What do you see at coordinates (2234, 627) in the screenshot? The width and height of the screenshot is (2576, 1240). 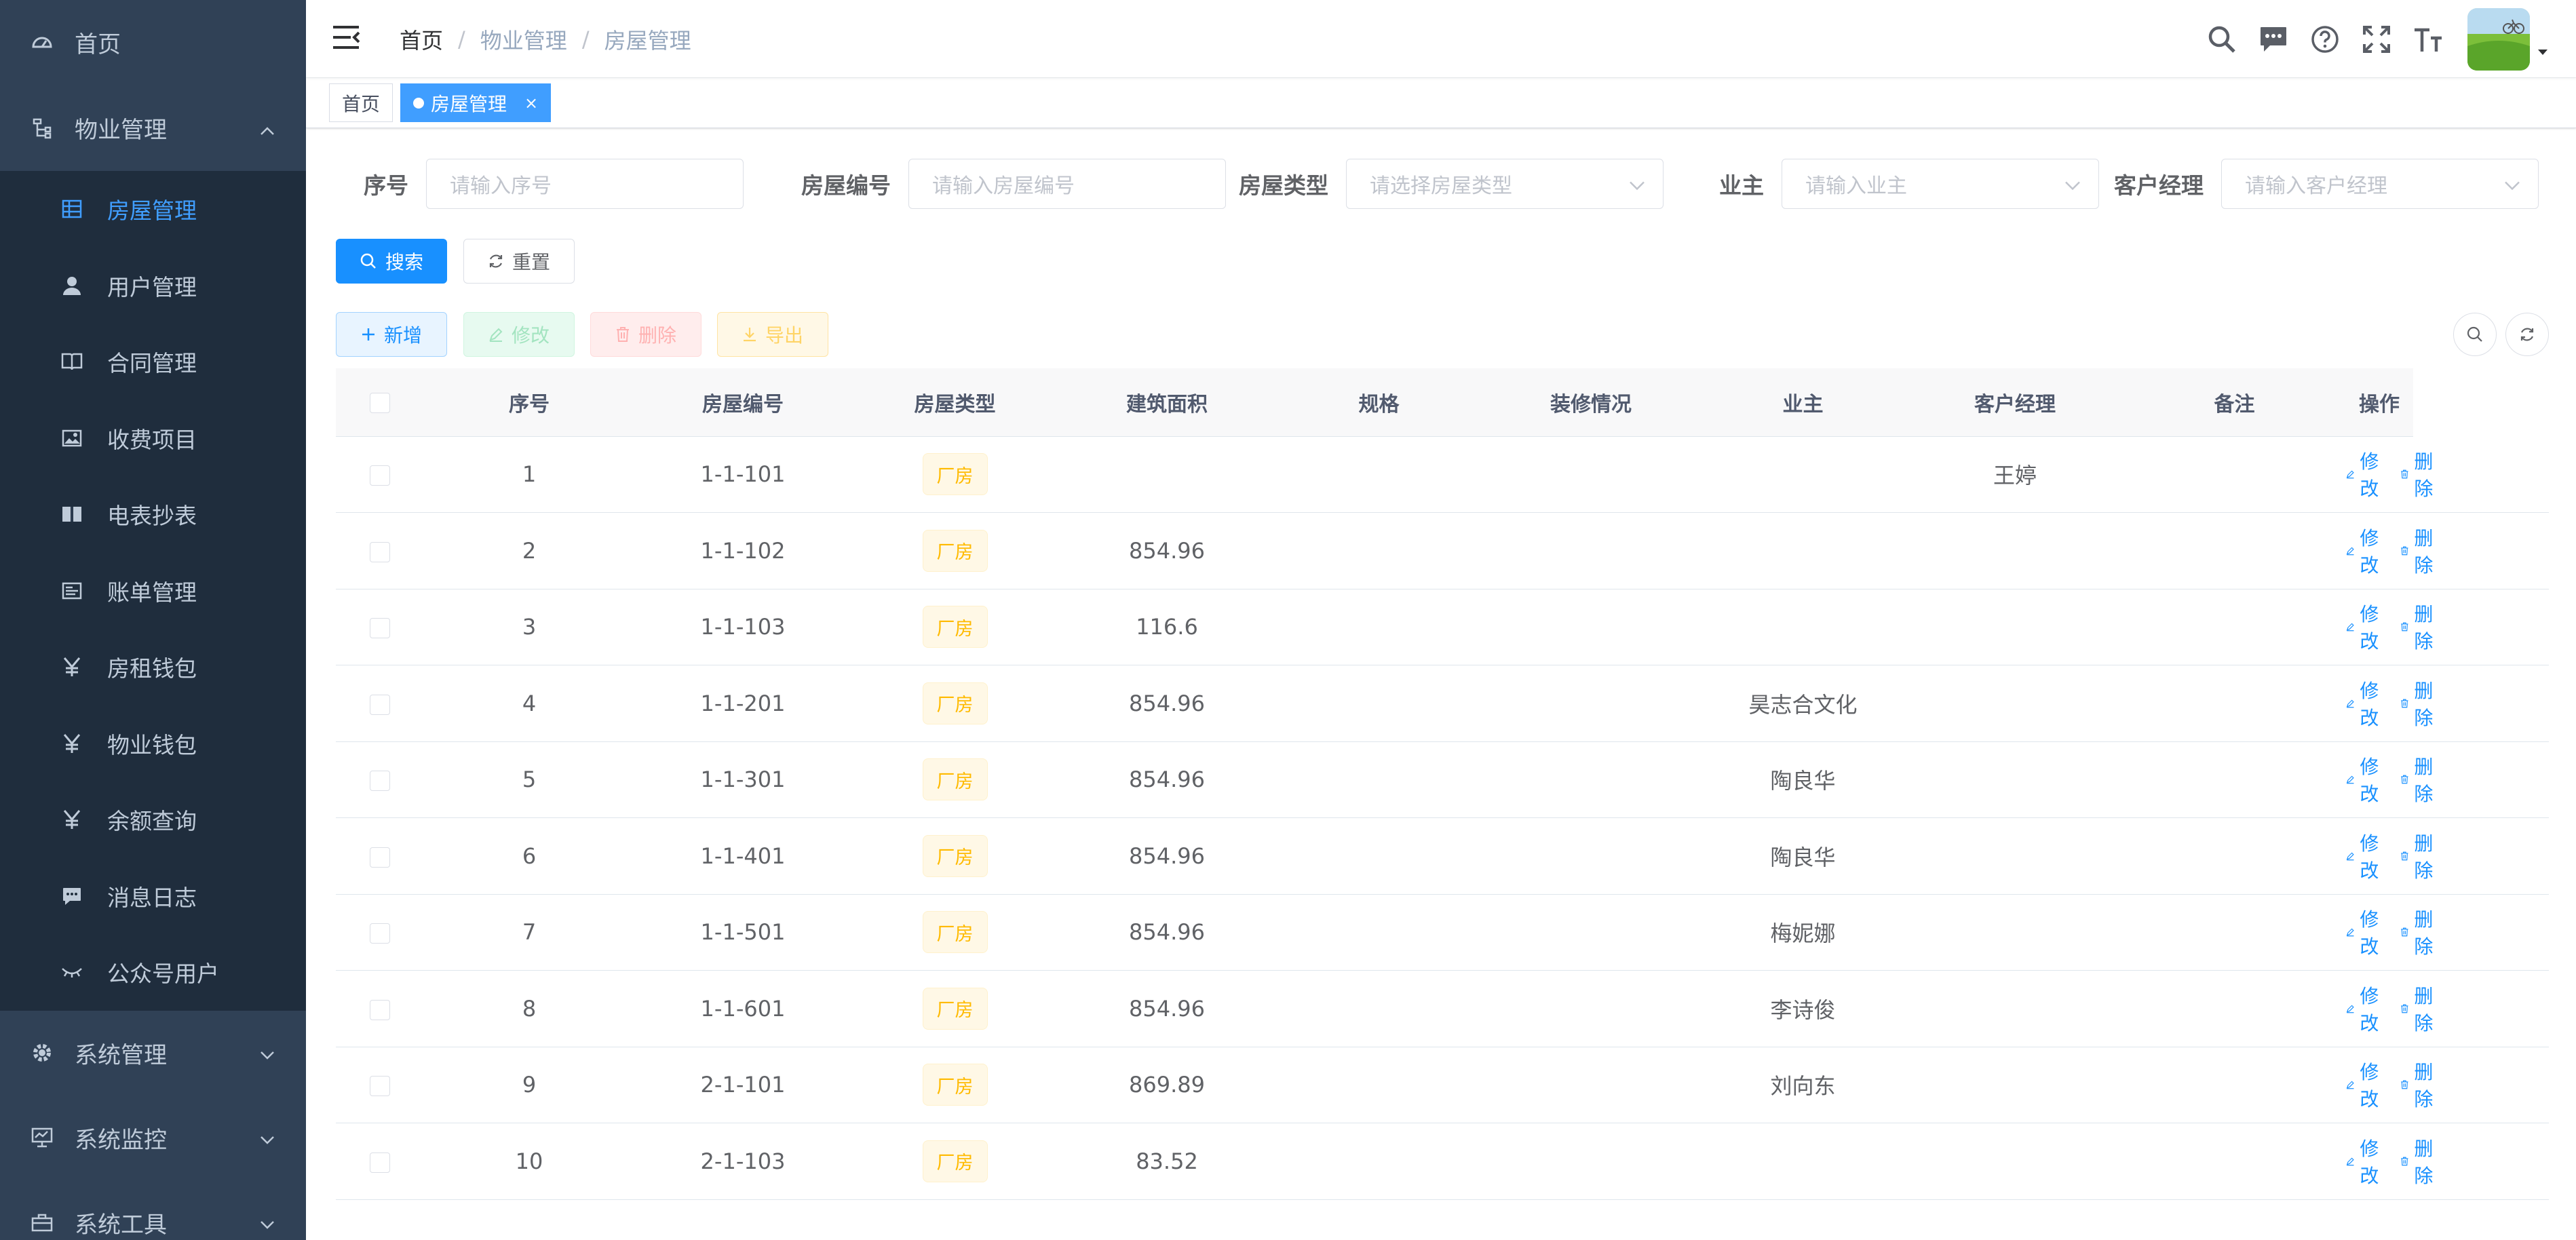 I see `cell-note` at bounding box center [2234, 627].